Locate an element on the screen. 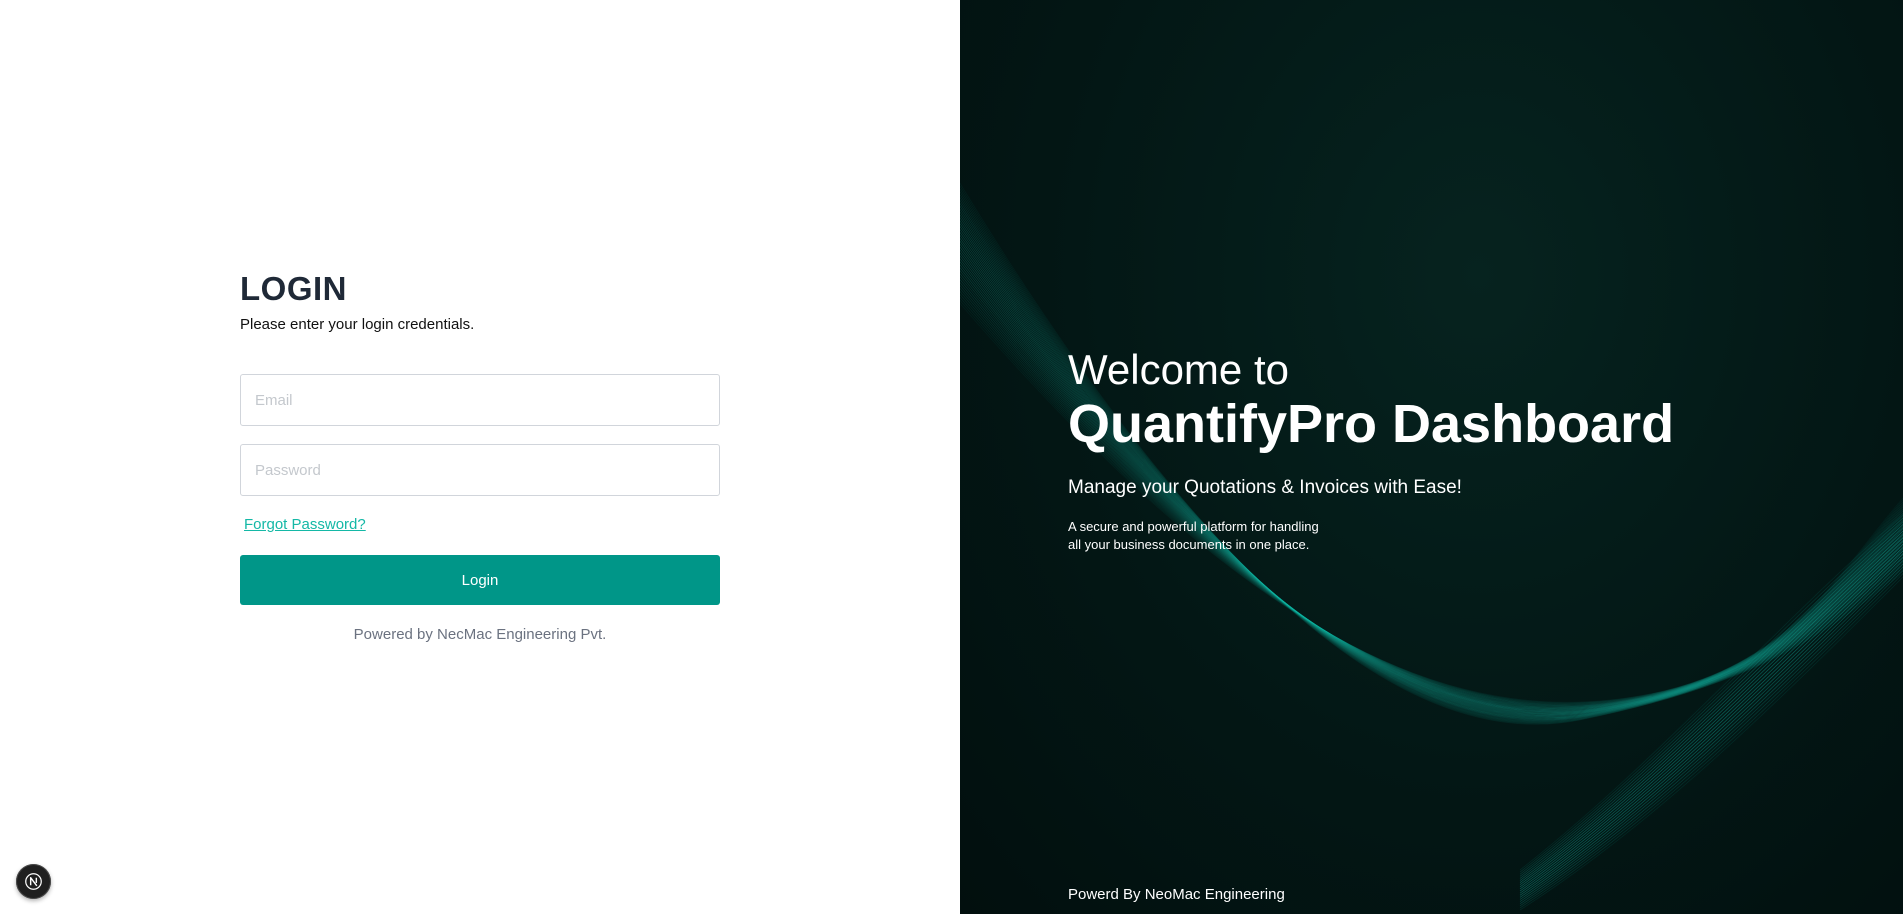  nextjs-logo-glyph is located at coordinates (33, 881).